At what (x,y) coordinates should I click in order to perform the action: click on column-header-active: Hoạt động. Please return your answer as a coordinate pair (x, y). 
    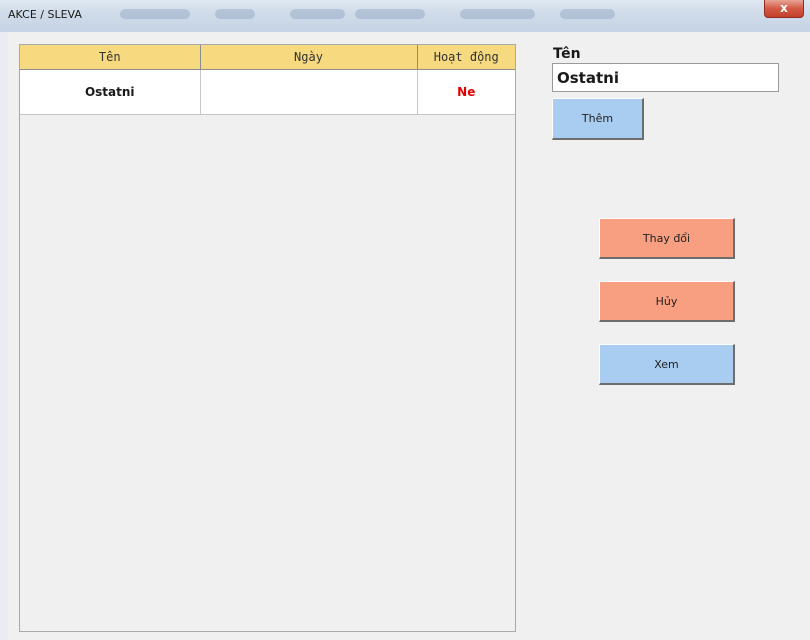
    Looking at the image, I should click on (466, 57).